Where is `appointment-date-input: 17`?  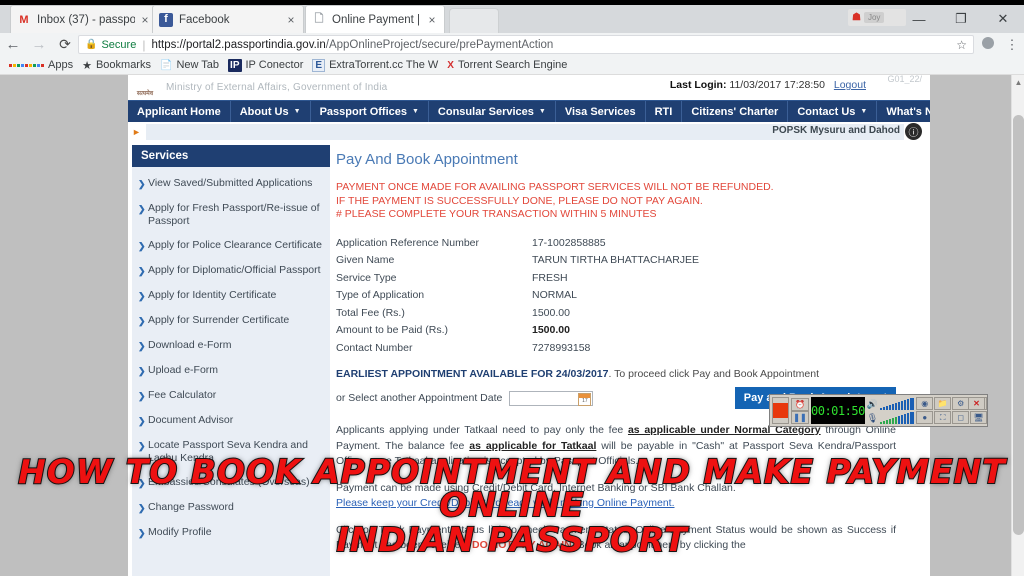 appointment-date-input: 17 is located at coordinates (551, 398).